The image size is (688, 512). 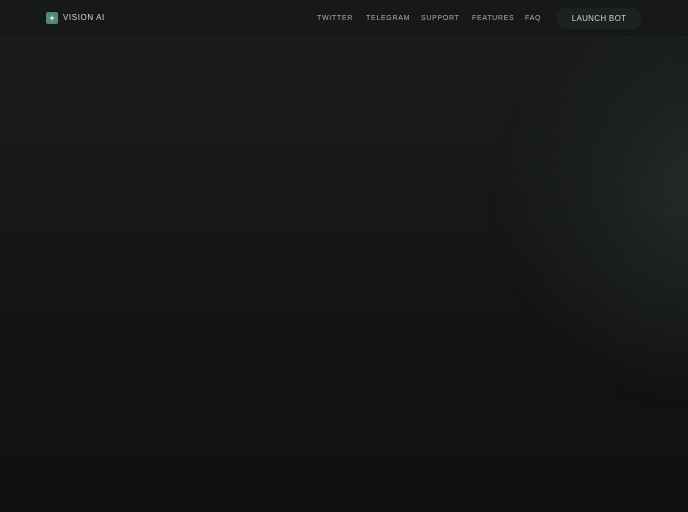 What do you see at coordinates (533, 19) in the screenshot?
I see `nav-link-faq: FAQ` at bounding box center [533, 19].